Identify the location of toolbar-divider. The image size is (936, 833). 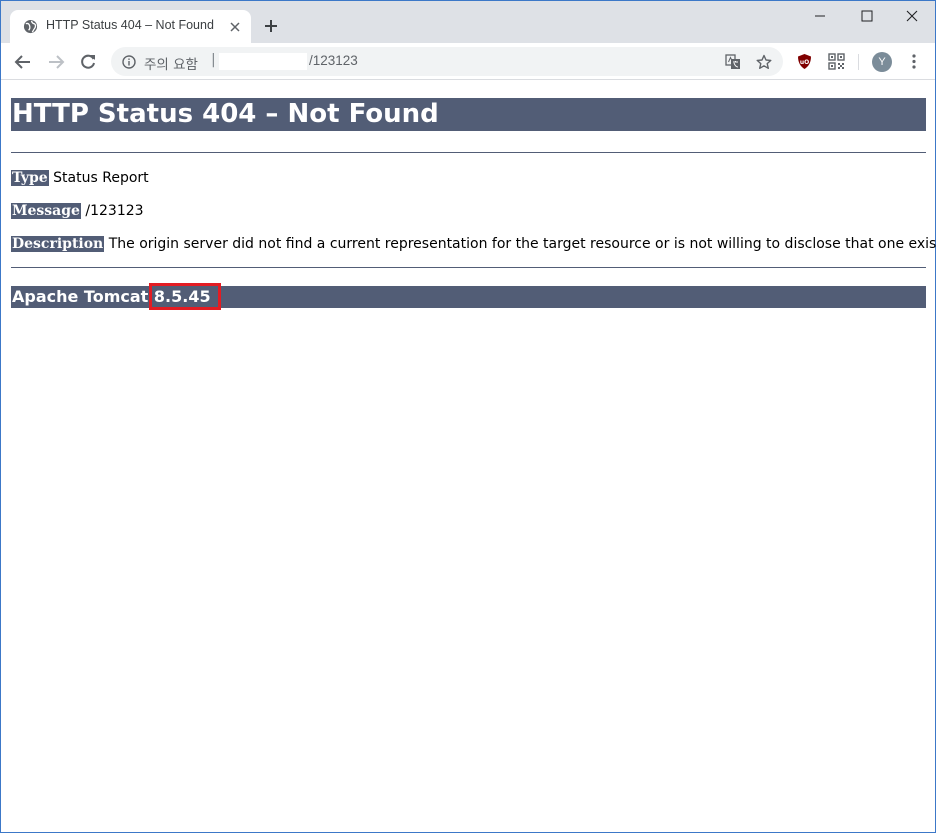
(858, 62).